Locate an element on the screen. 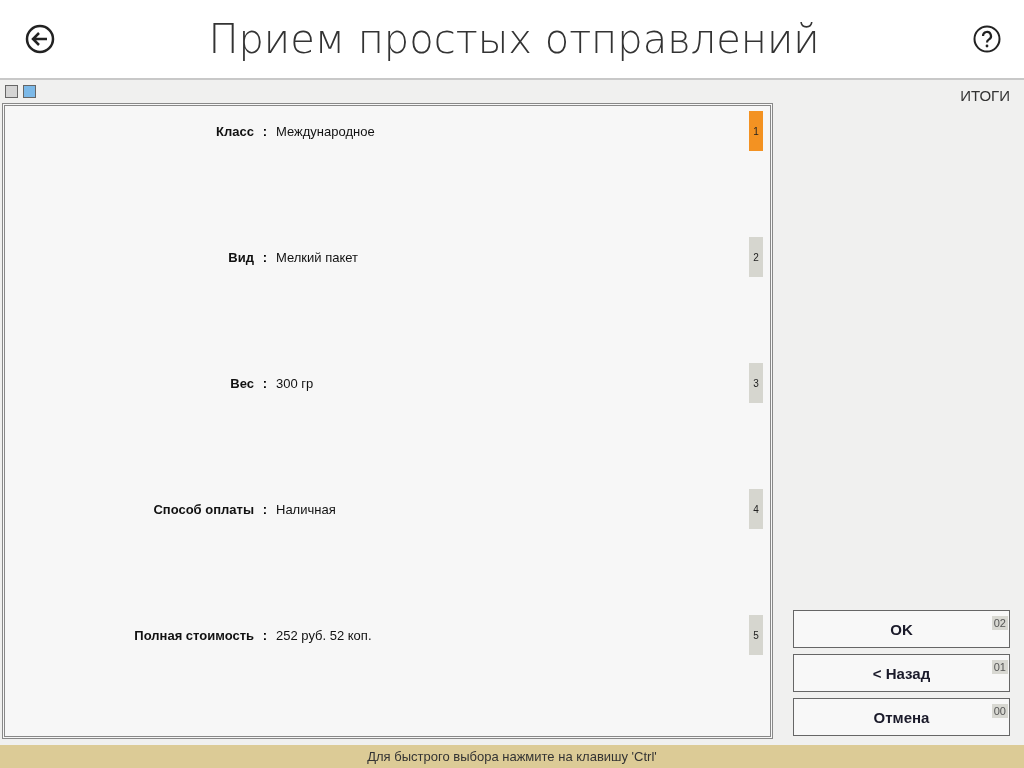 Image resolution: width=1024 pixels, height=768 pixels. help-icon is located at coordinates (987, 39).